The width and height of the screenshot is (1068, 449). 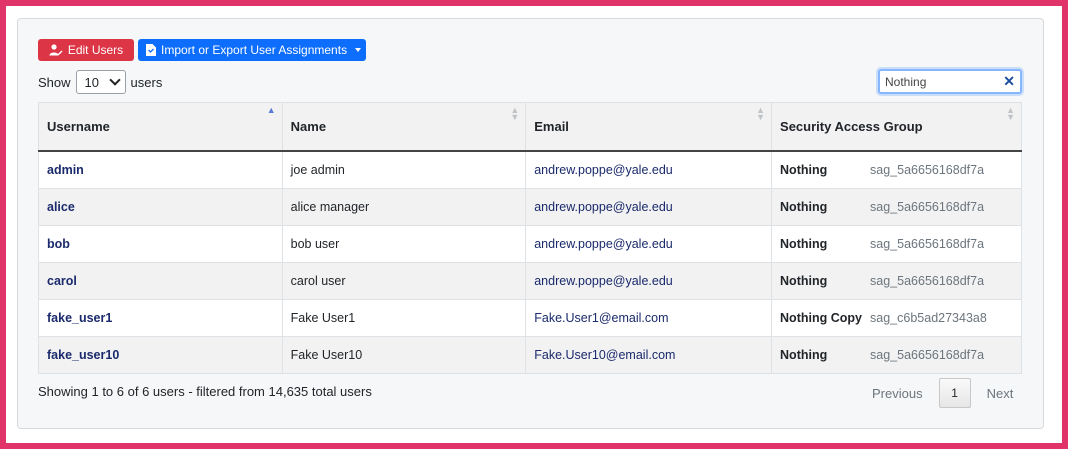 What do you see at coordinates (404, 244) in the screenshot?
I see `name-cell: bob user` at bounding box center [404, 244].